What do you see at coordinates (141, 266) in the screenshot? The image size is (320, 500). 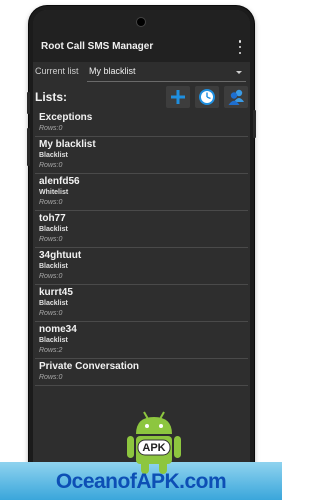 I see `list-item: 34ghtuut Blacklist Rows:0` at bounding box center [141, 266].